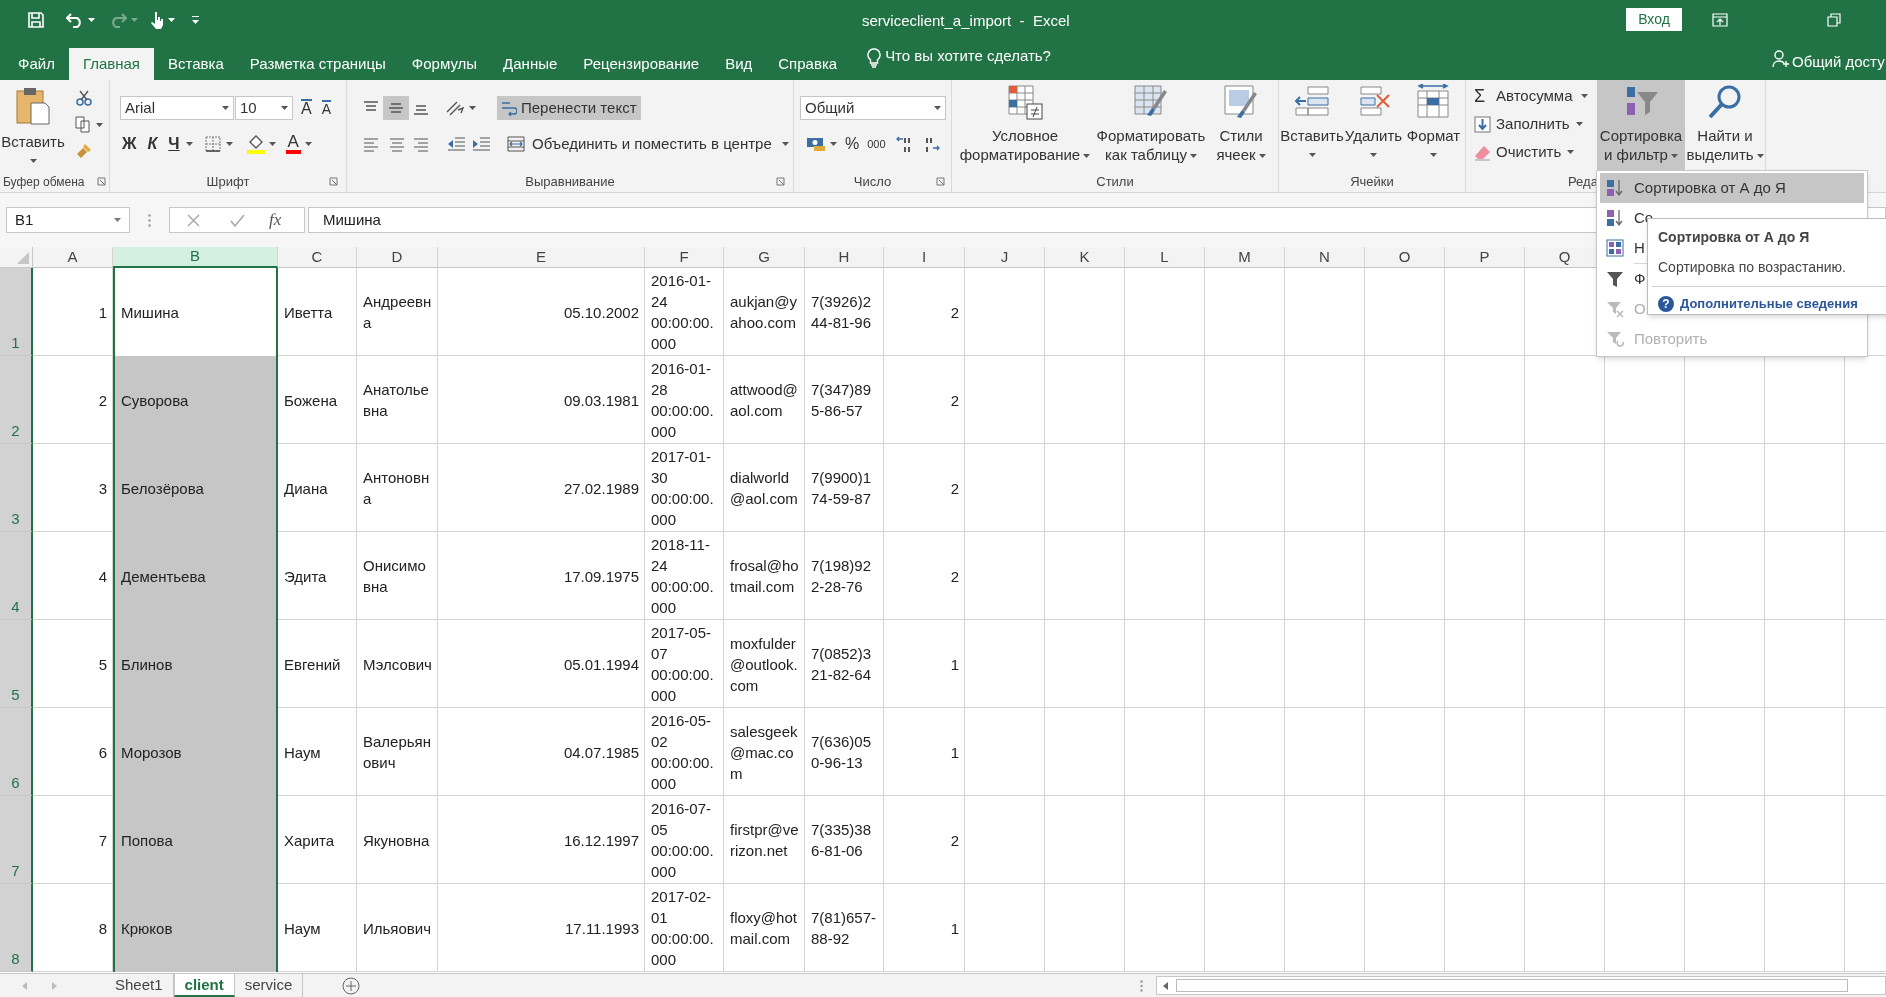 Image resolution: width=1886 pixels, height=997 pixels. Describe the element at coordinates (841, 400) in the screenshot. I see `table-cell-text: 7(347)895-86-57` at that location.